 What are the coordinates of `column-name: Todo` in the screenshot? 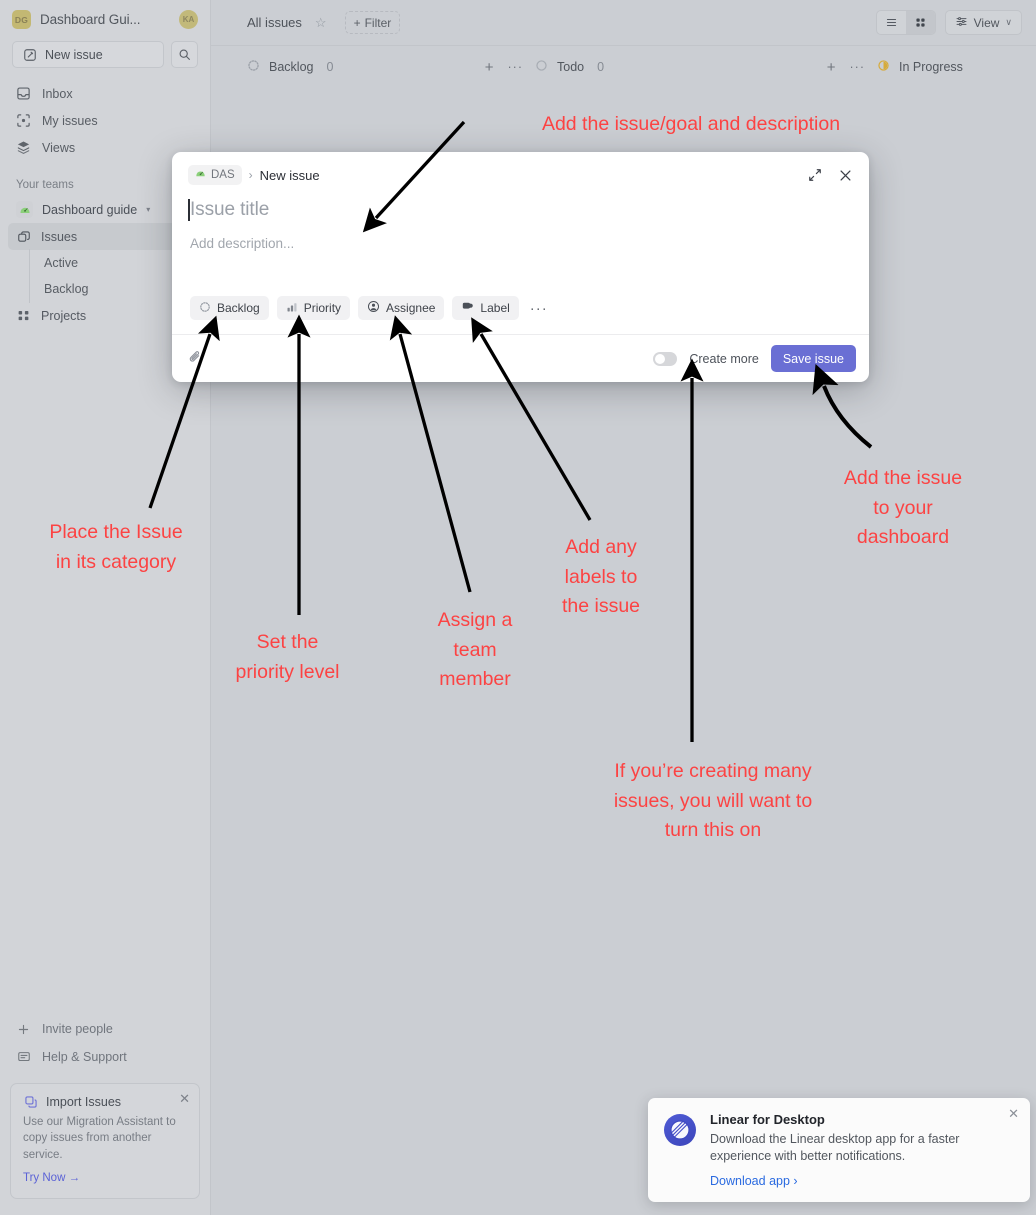 It's located at (571, 67).